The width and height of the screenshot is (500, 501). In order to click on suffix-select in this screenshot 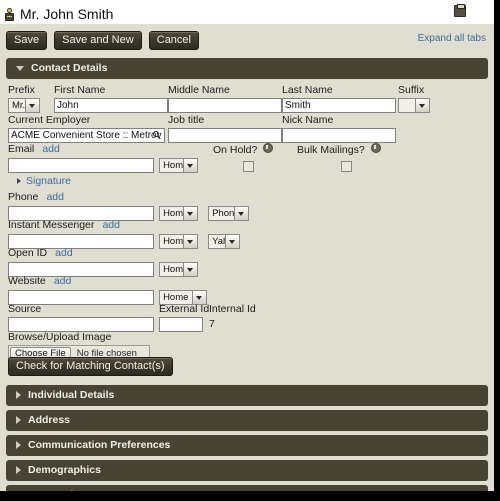, I will do `click(414, 105)`.